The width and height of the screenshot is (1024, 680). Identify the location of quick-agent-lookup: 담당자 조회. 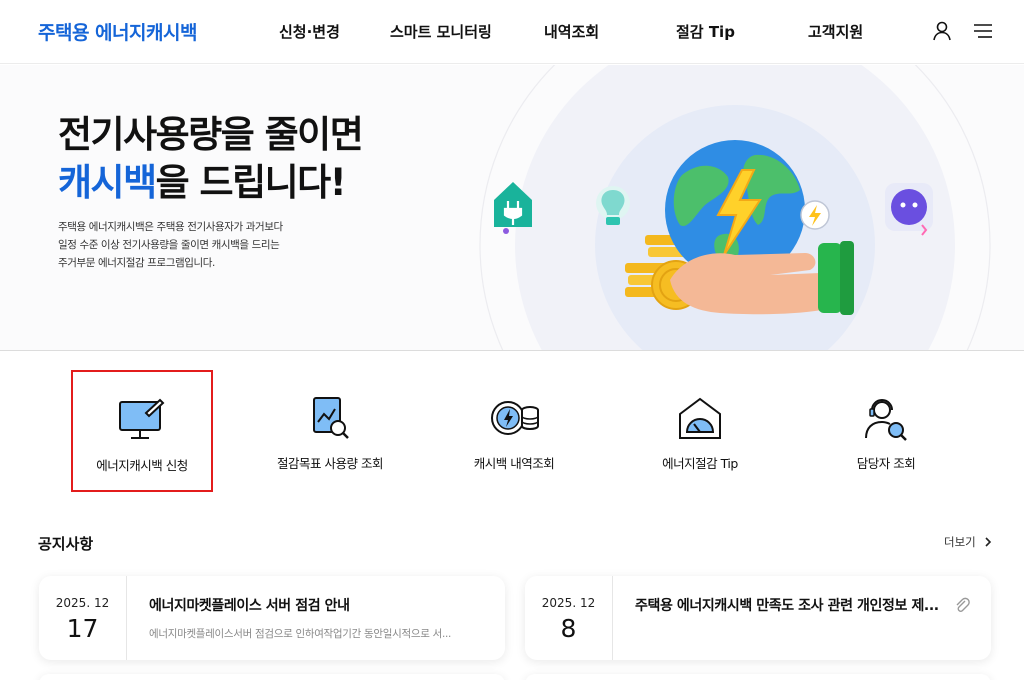
(886, 431).